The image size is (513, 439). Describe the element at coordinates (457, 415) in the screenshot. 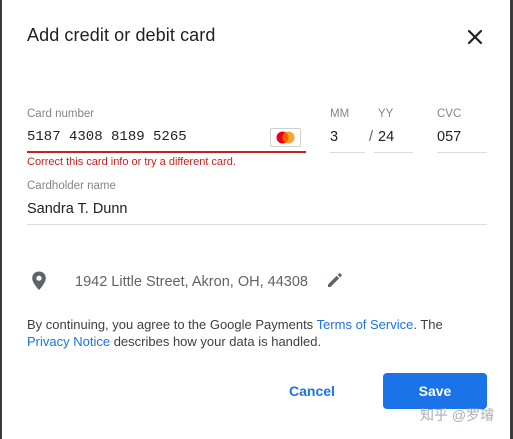

I see `watermark-text: 知乎 @罗璿` at that location.